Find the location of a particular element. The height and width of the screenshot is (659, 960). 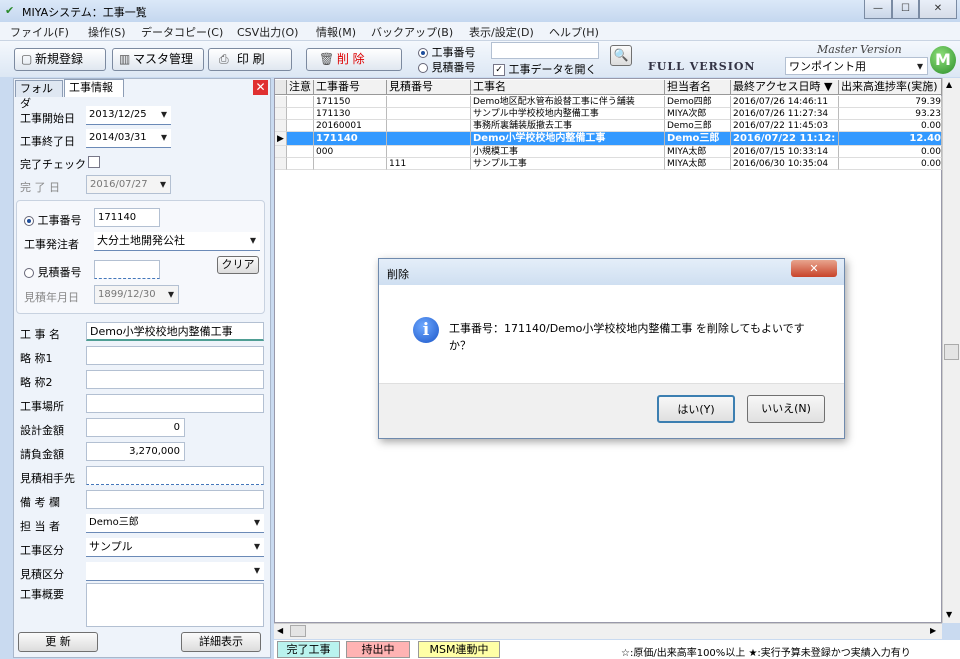

menu-info: 情報(M) is located at coordinates (336, 32).